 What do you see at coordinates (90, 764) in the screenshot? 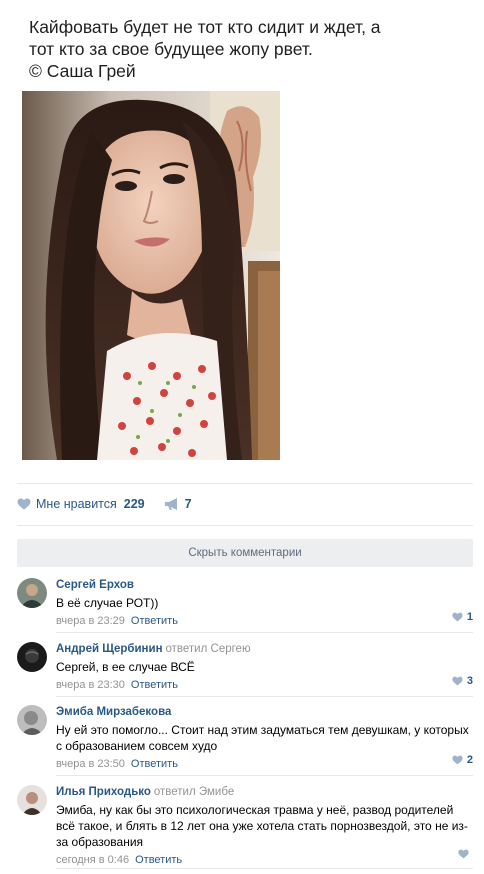
I see `comment-time: вчера в 23:50` at bounding box center [90, 764].